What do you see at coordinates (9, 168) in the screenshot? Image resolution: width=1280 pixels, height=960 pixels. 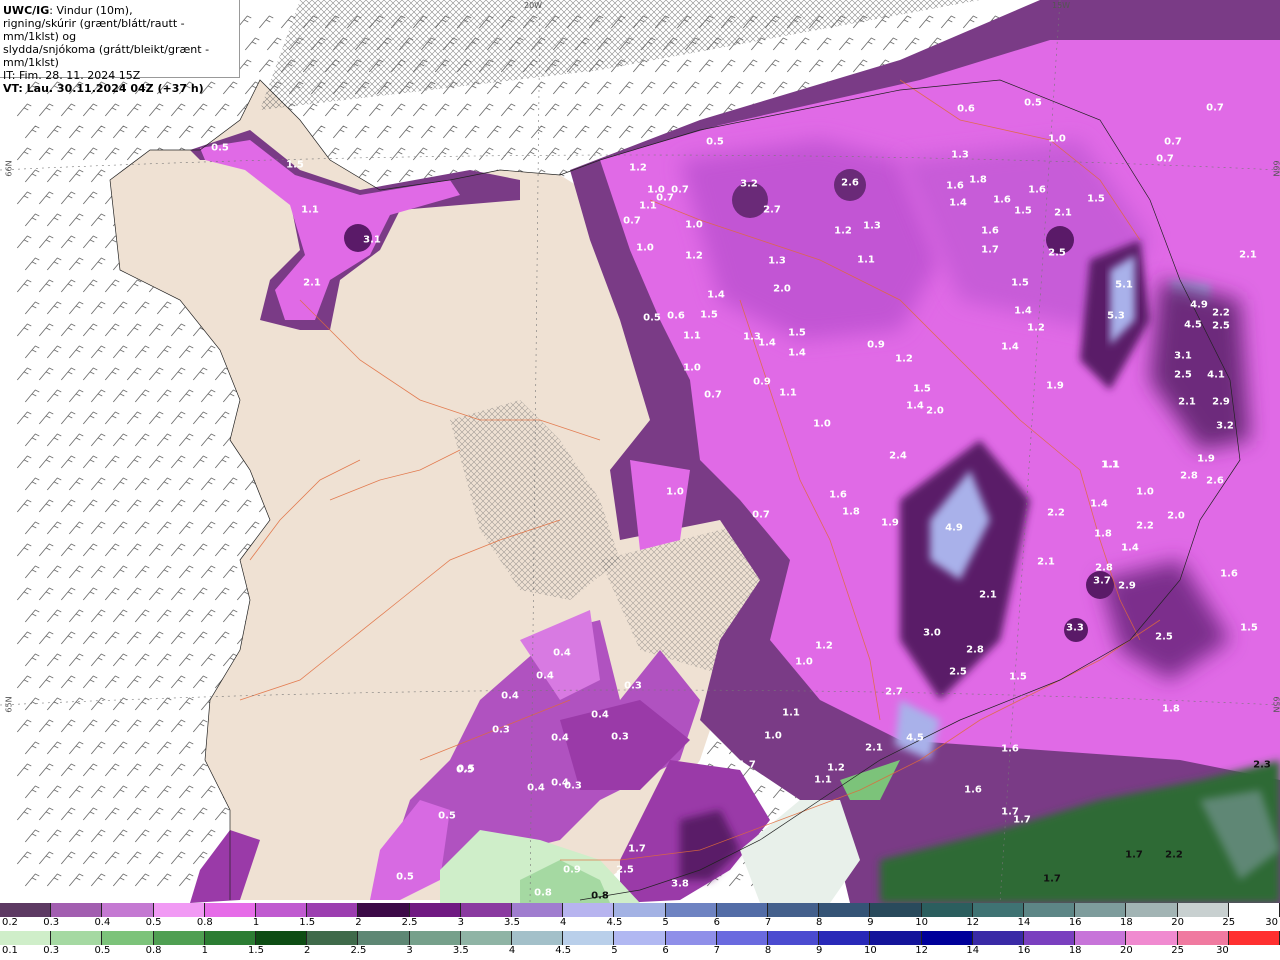 I see `grid-label-66n-left: 66N` at bounding box center [9, 168].